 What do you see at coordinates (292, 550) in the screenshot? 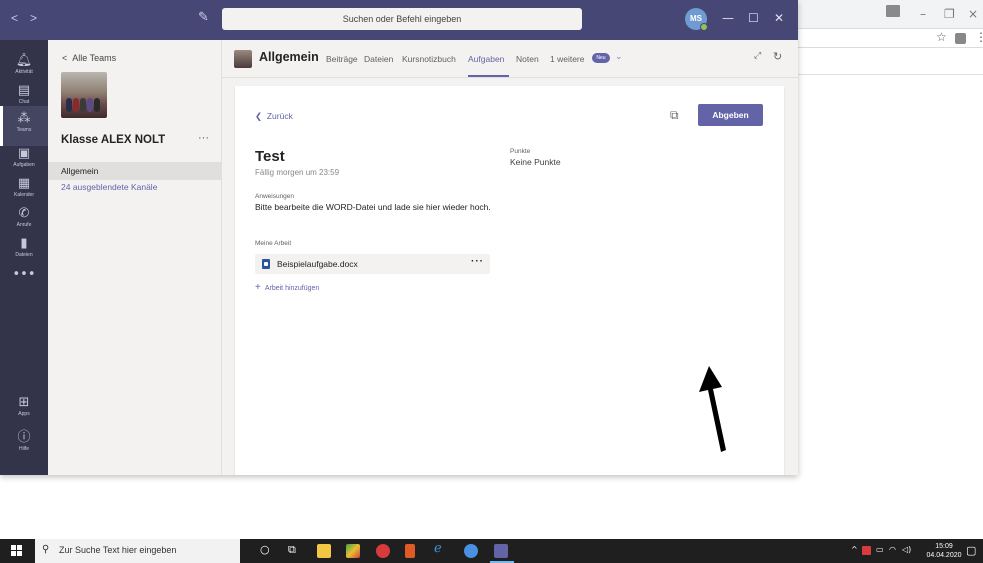
I see `task-view-icon: ⧉` at bounding box center [292, 550].